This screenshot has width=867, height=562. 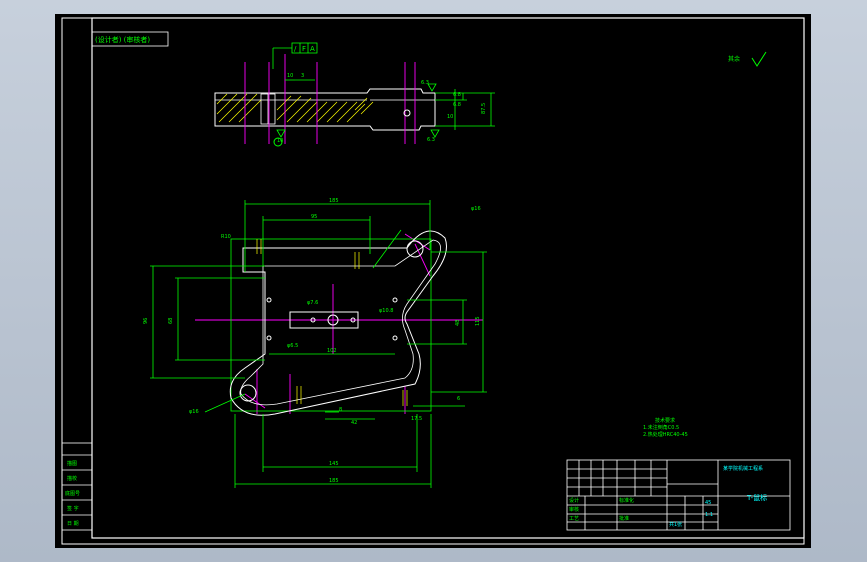 I want to click on dim-top-10b: 10, so click(x=450, y=117).